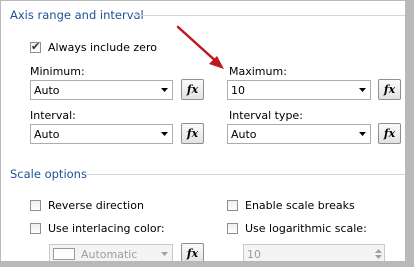 The image size is (414, 267). I want to click on minimum-dropdown: Auto, so click(101, 90).